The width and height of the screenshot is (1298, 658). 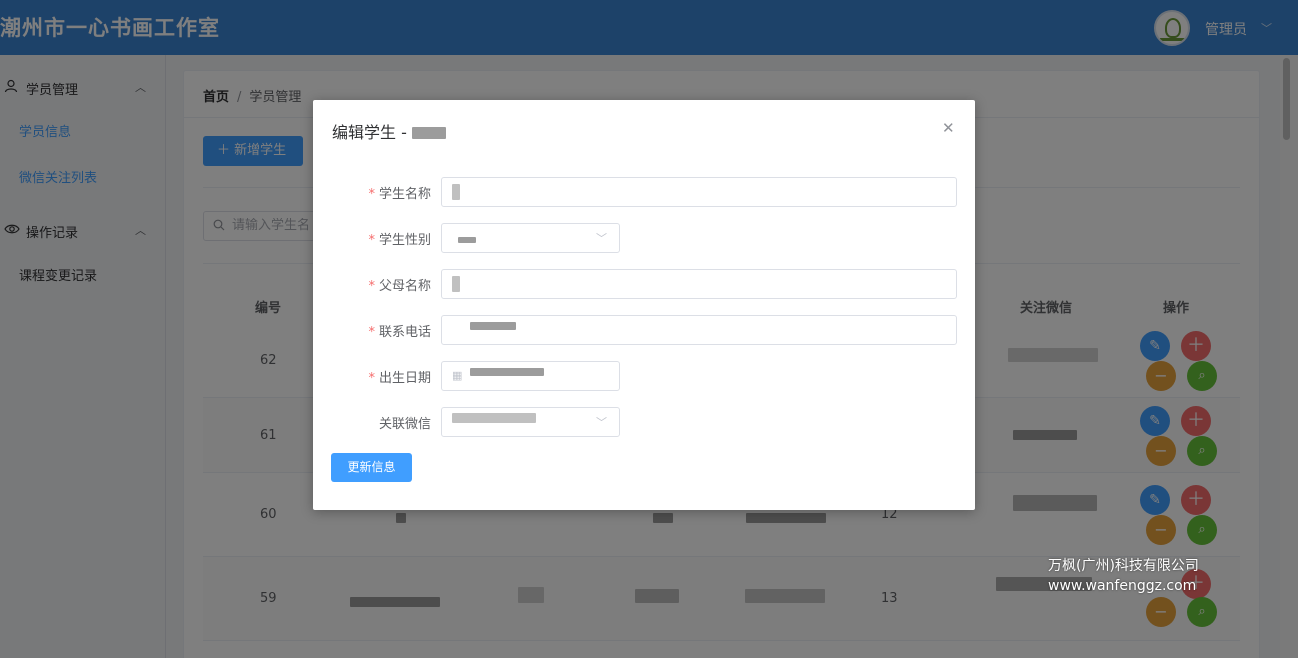 I want to click on field-label-wechat: 关联微信, so click(x=404, y=424).